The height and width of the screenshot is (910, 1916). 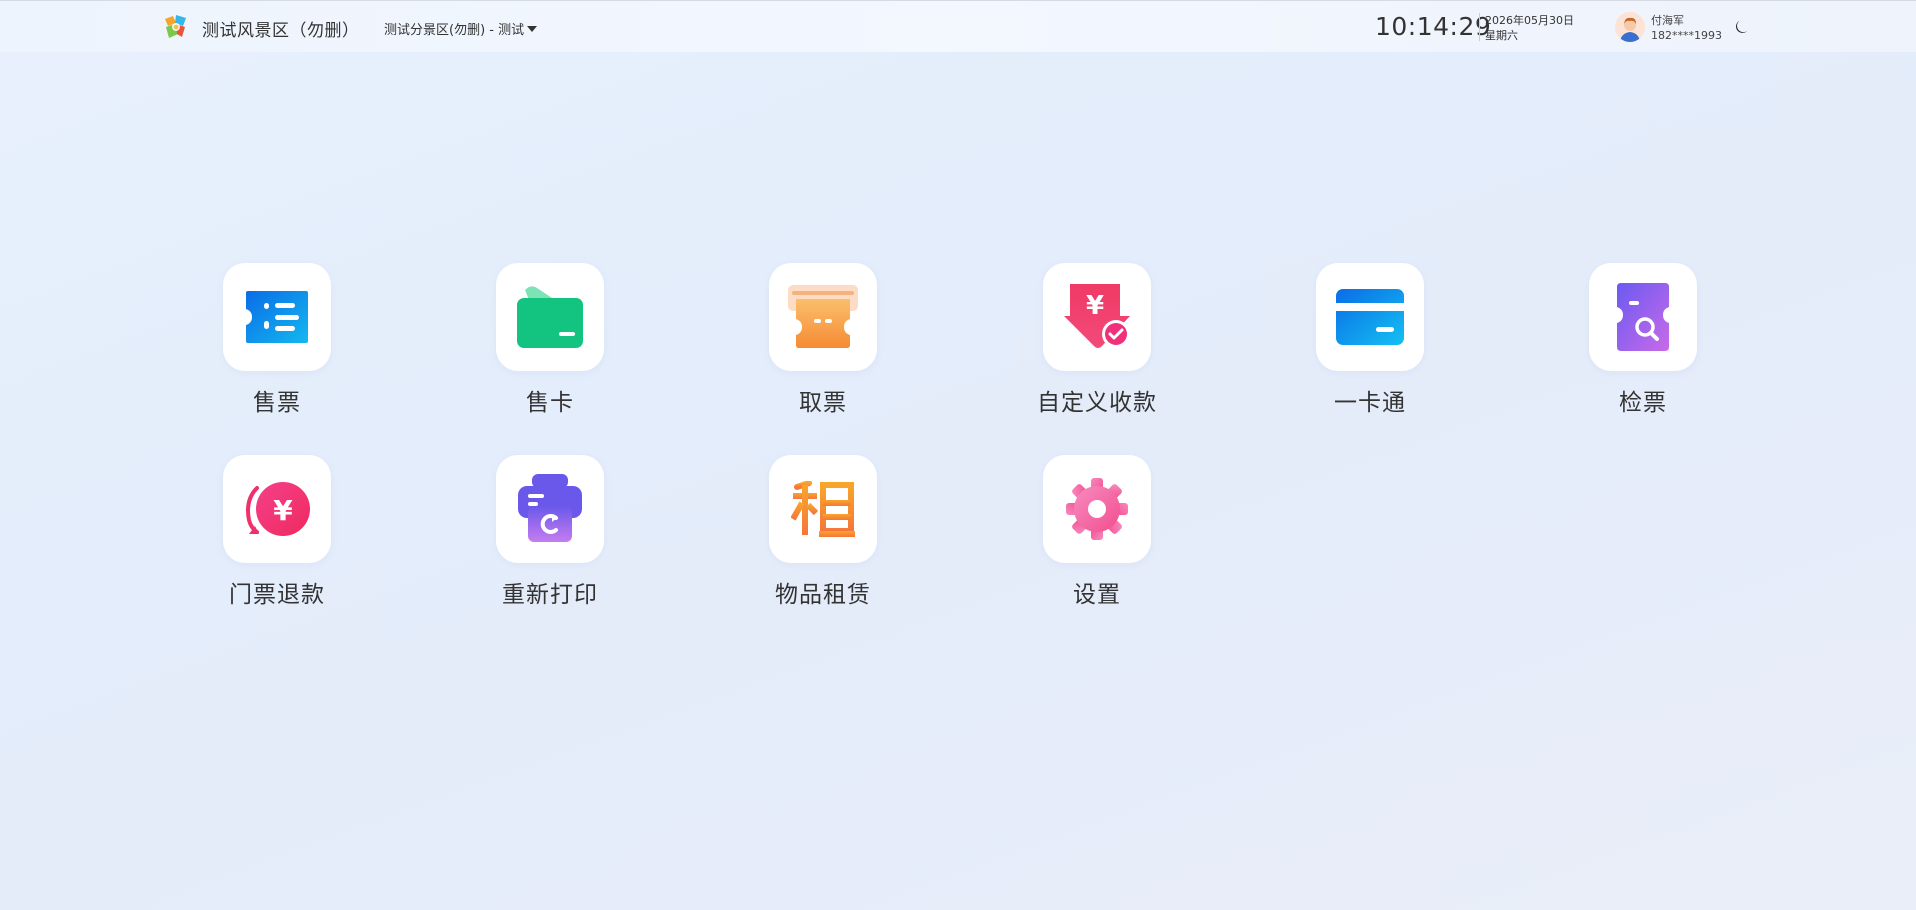 I want to click on date-text: 2026年05月30日, so click(x=1529, y=20).